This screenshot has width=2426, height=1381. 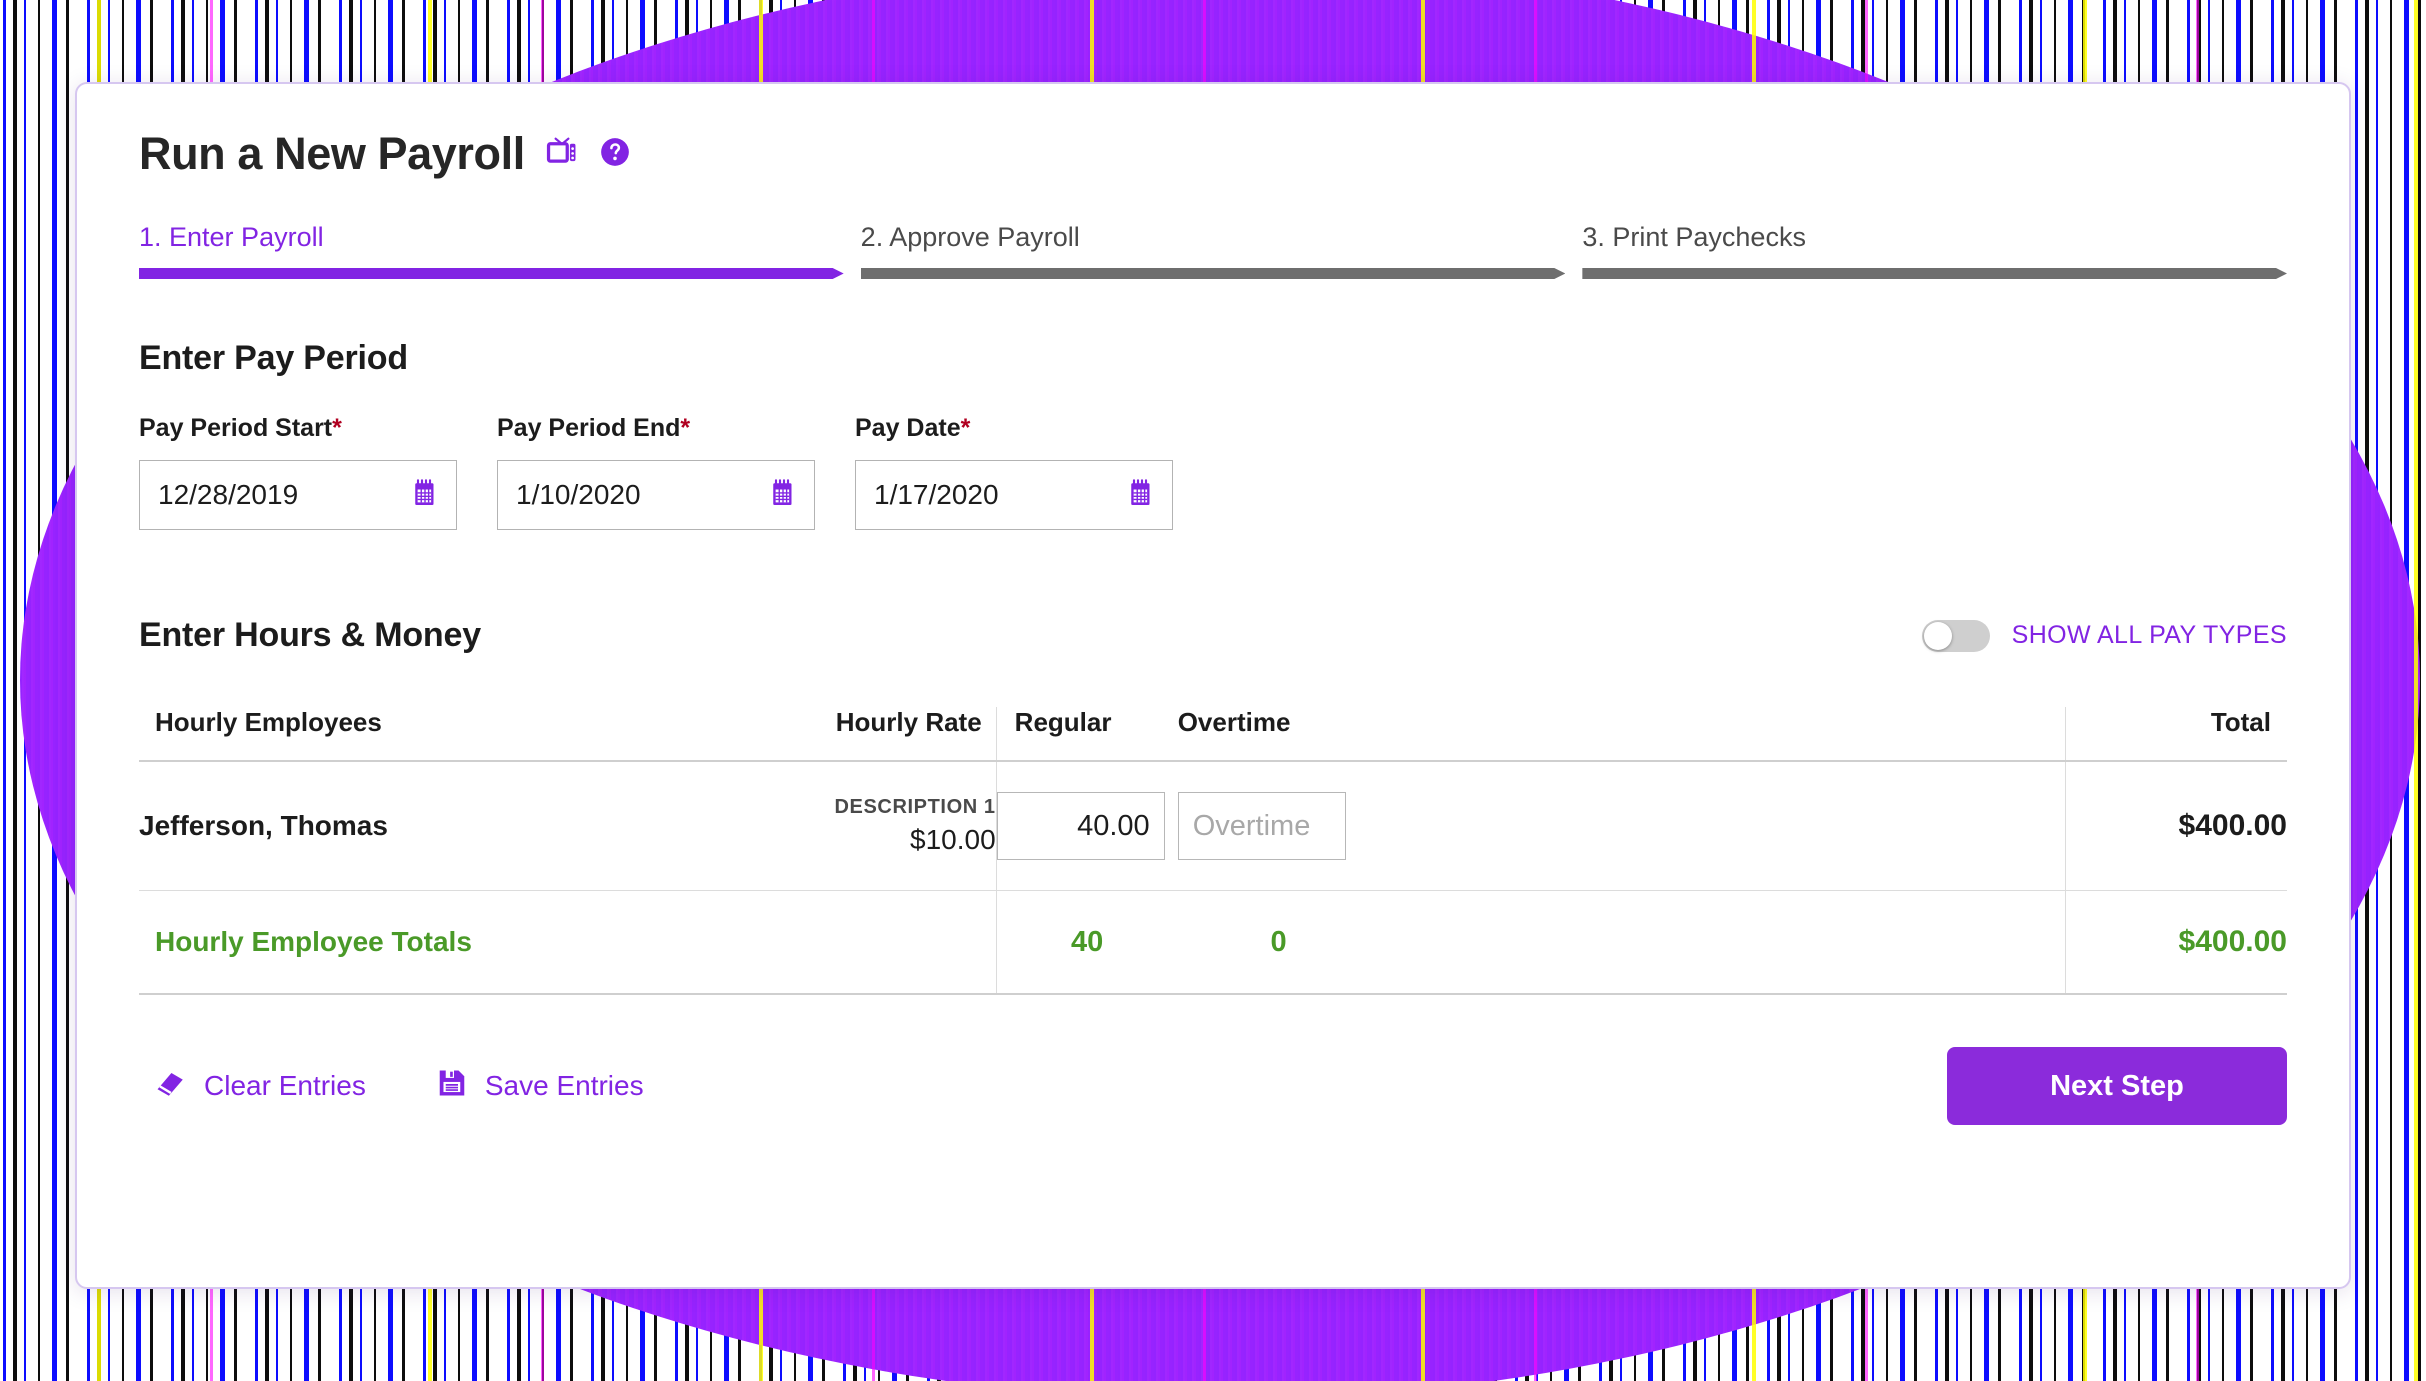 What do you see at coordinates (491, 273) in the screenshot?
I see `step-enter-payroll-bar` at bounding box center [491, 273].